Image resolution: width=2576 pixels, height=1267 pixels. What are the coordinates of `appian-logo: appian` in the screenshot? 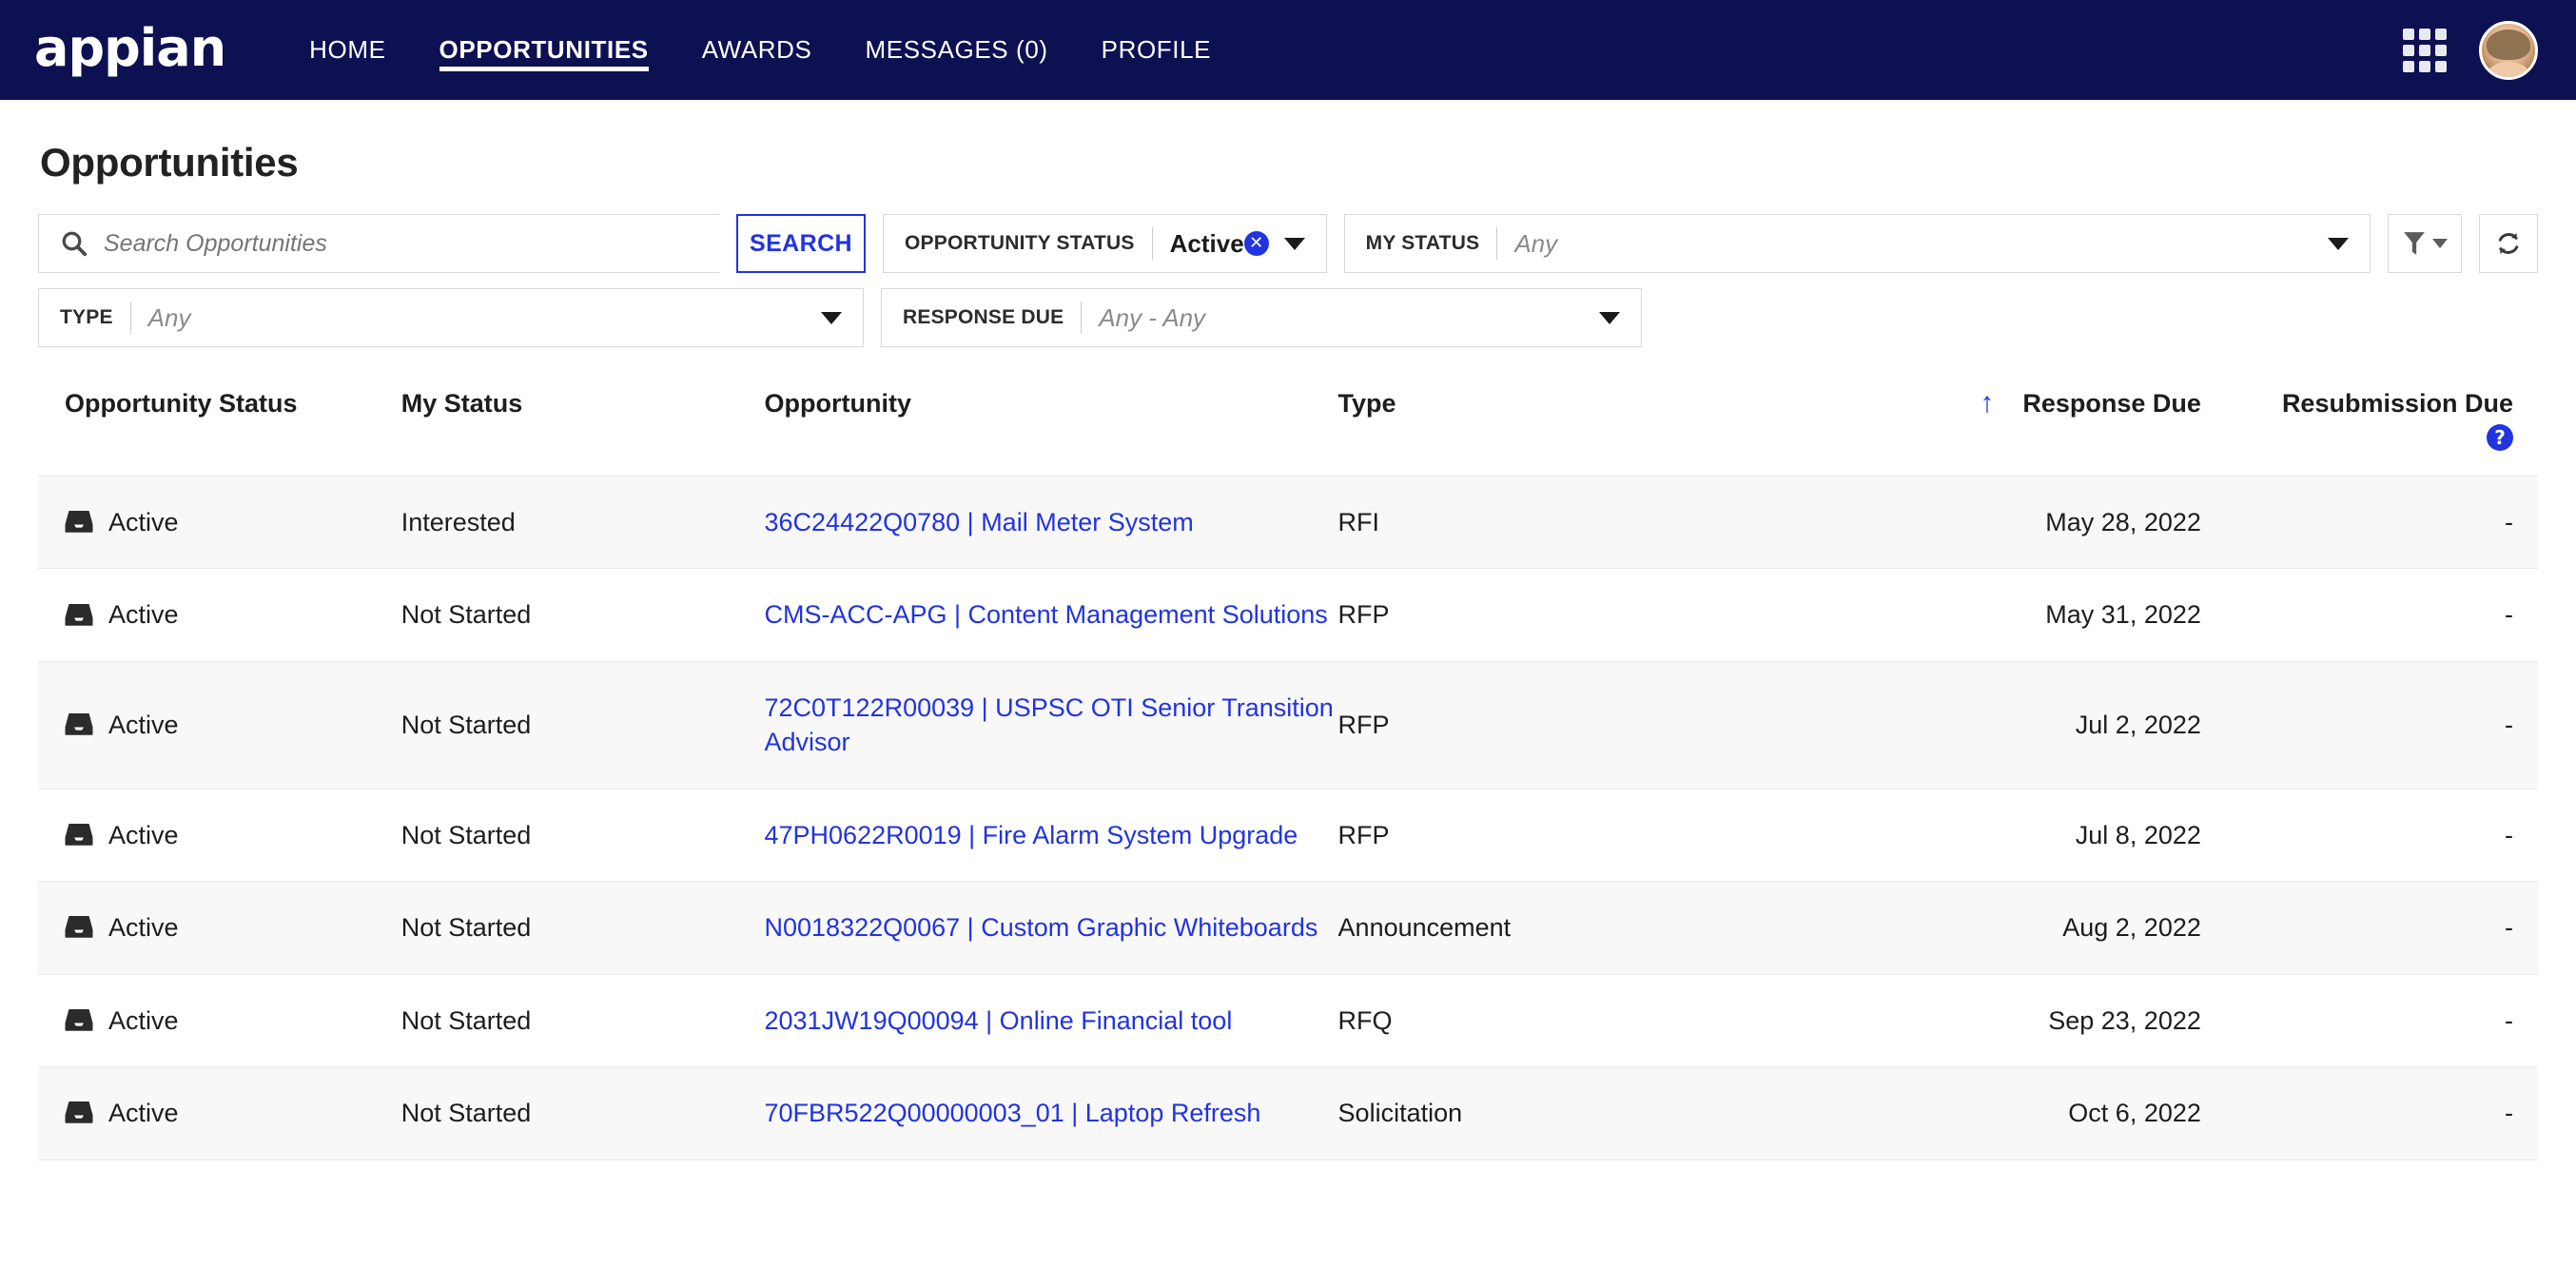 It's located at (130, 48).